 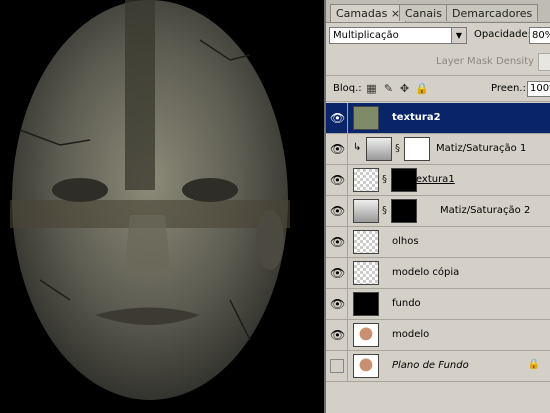 I want to click on lock-icon: 🔒, so click(x=533, y=364).